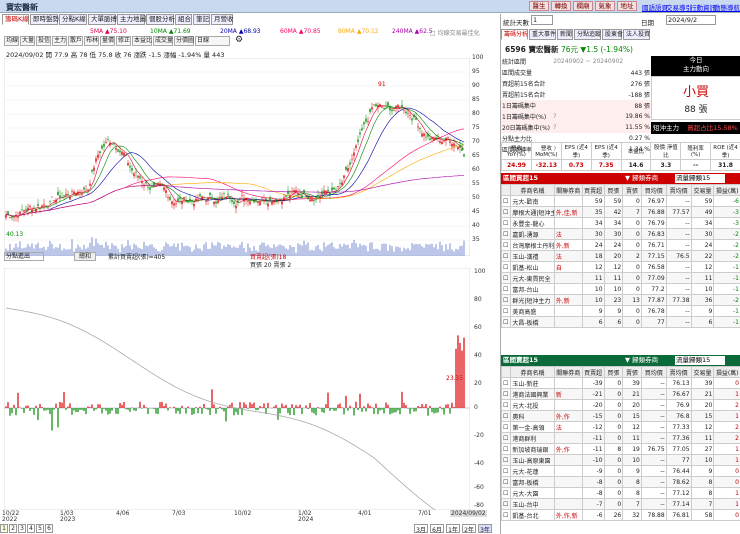  What do you see at coordinates (620, 311) in the screenshot?
I see `table-row: ☐ 美商高盛 9 9 0 76.78 -- 9 -1` at bounding box center [620, 311].